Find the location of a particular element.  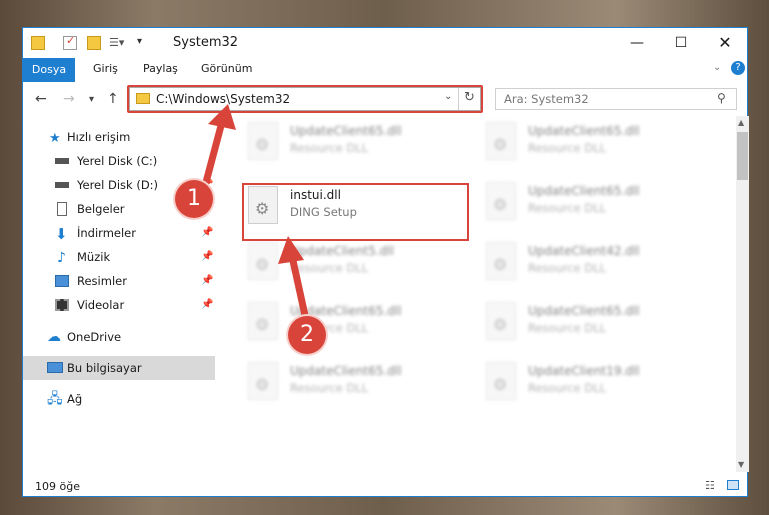

scroll-down-icon: ▼ is located at coordinates (741, 464).